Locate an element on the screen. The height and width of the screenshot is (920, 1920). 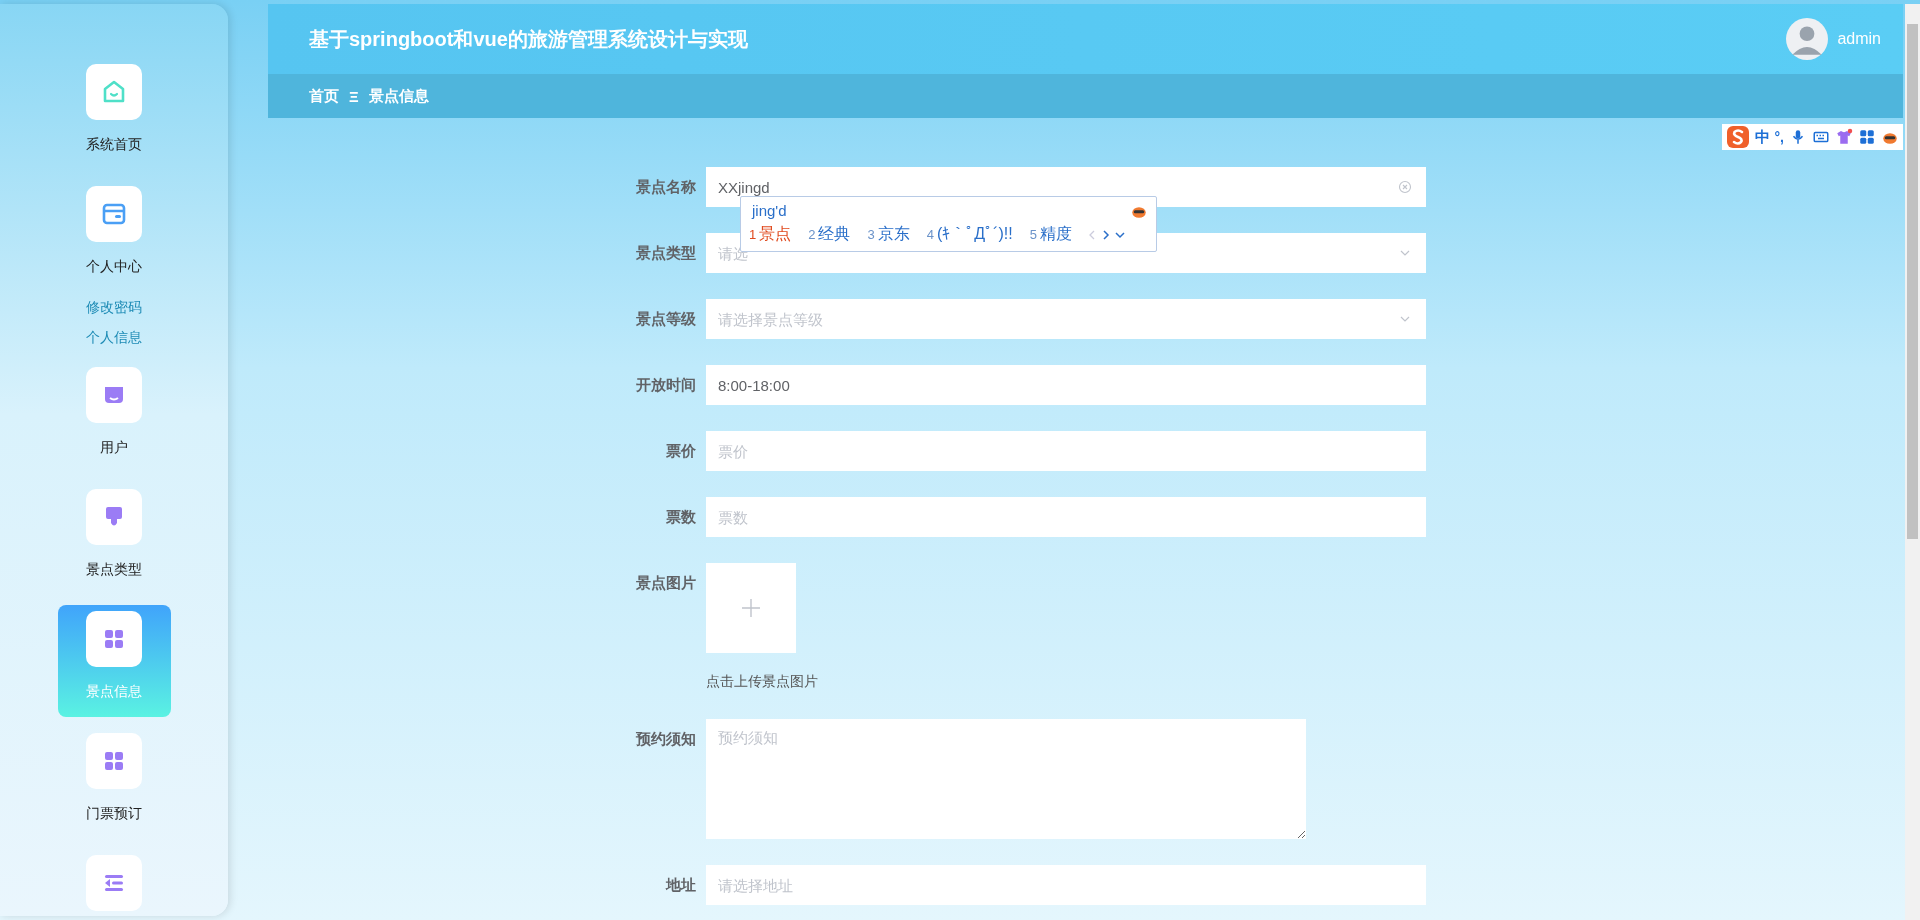
textarea-field: 预约须知 is located at coordinates (1006, 779).